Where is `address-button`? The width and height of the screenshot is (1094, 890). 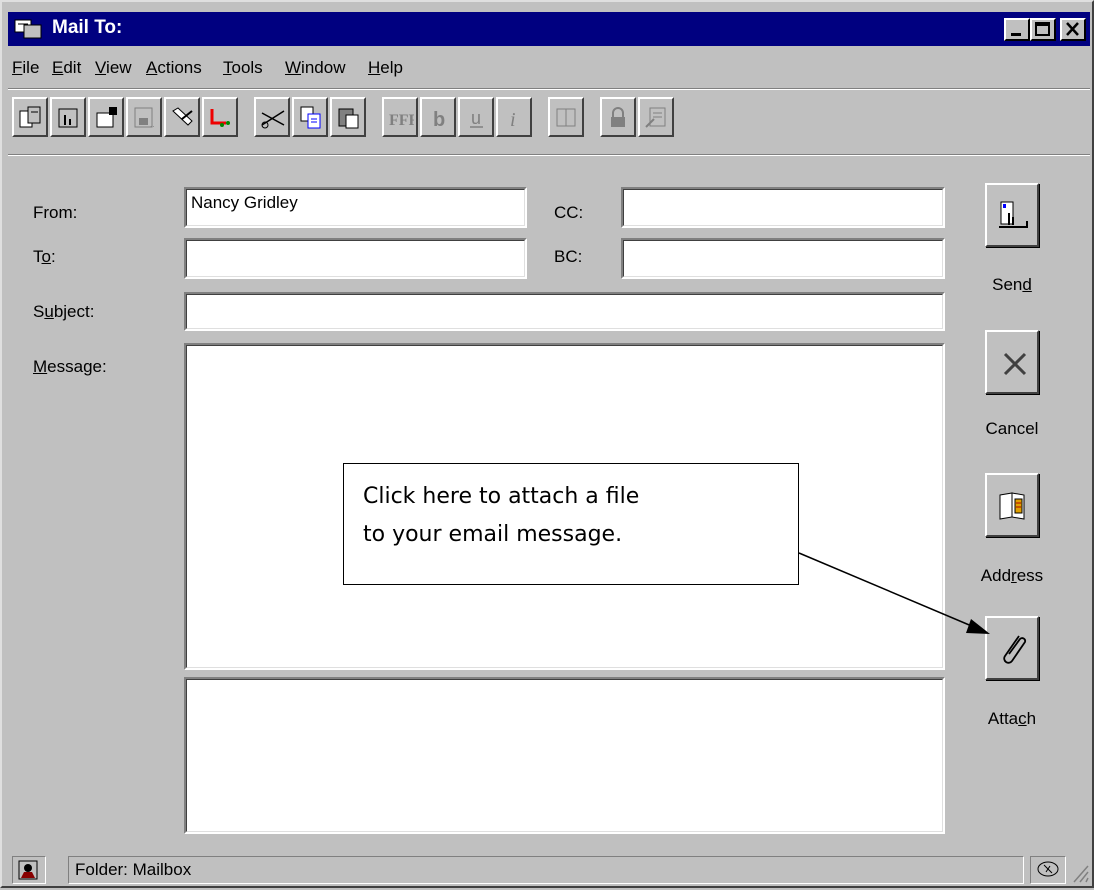 address-button is located at coordinates (1012, 505).